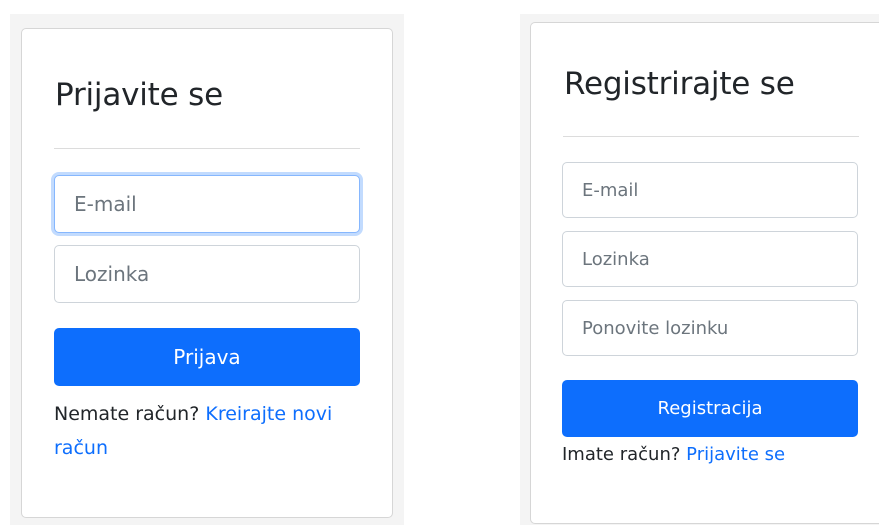  What do you see at coordinates (621, 454) in the screenshot?
I see `register-footer-text: Imate račun?` at bounding box center [621, 454].